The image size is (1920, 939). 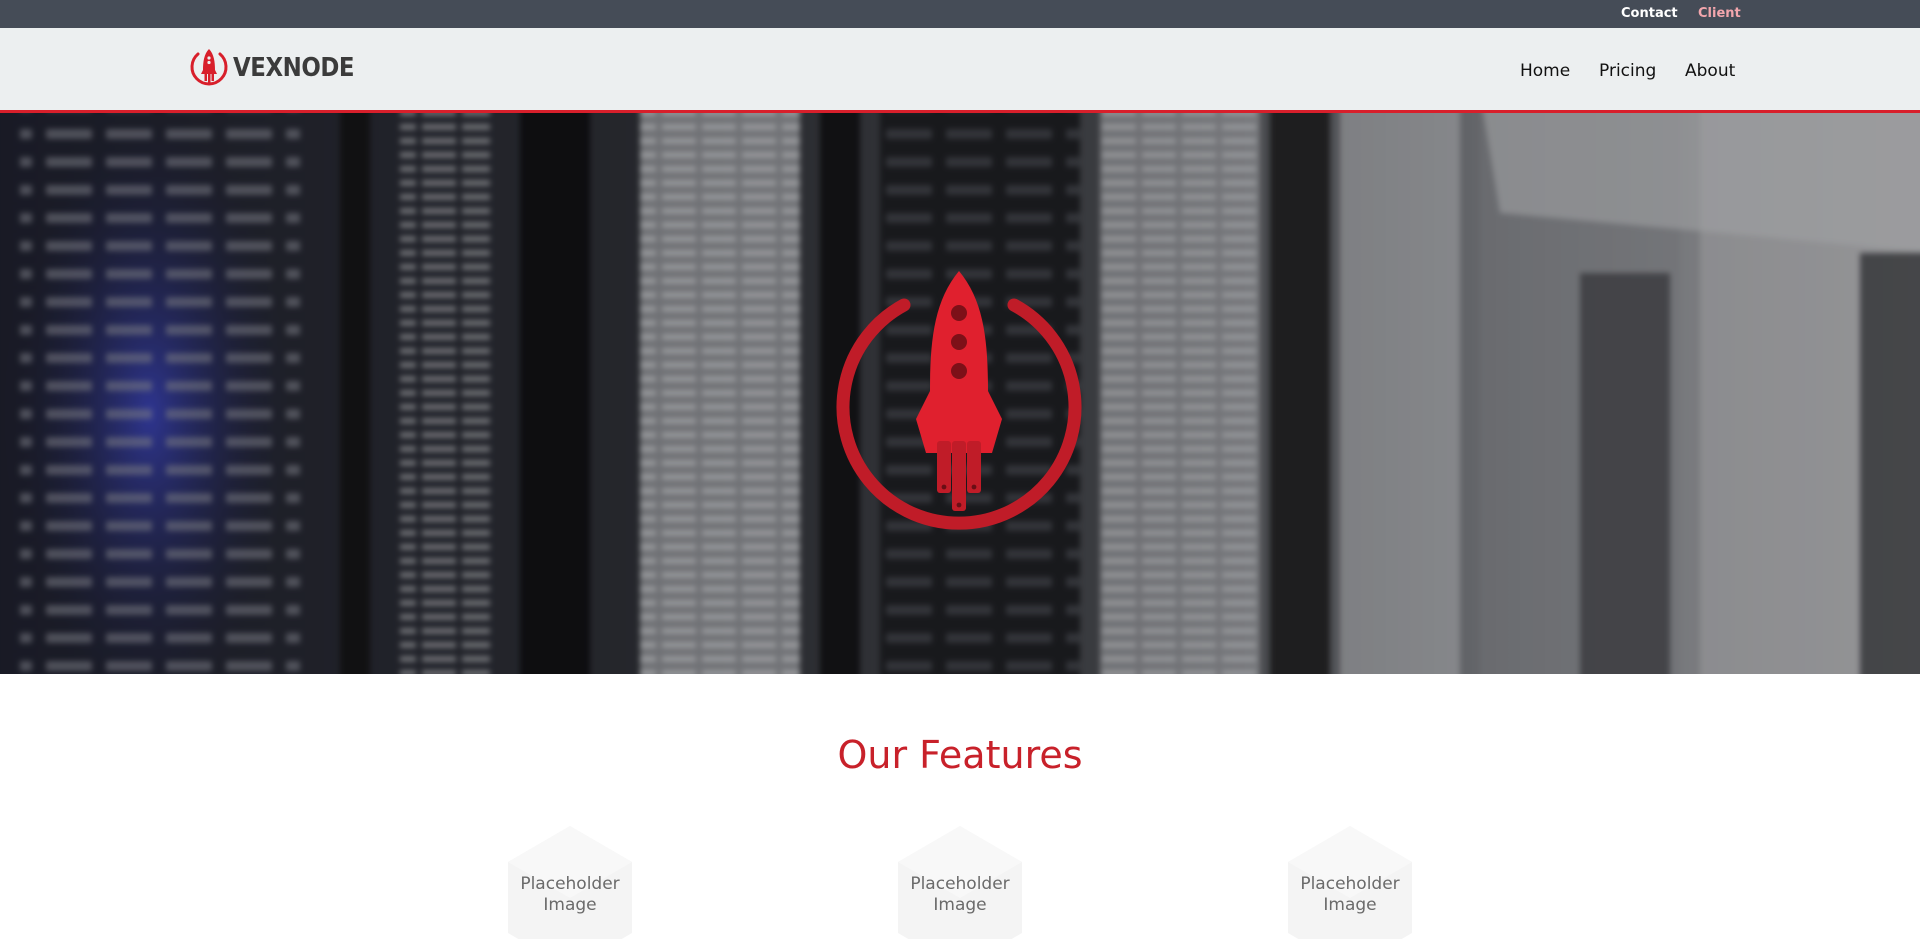 I want to click on site-header: VEXNODE Home Pricing About, so click(x=960, y=70).